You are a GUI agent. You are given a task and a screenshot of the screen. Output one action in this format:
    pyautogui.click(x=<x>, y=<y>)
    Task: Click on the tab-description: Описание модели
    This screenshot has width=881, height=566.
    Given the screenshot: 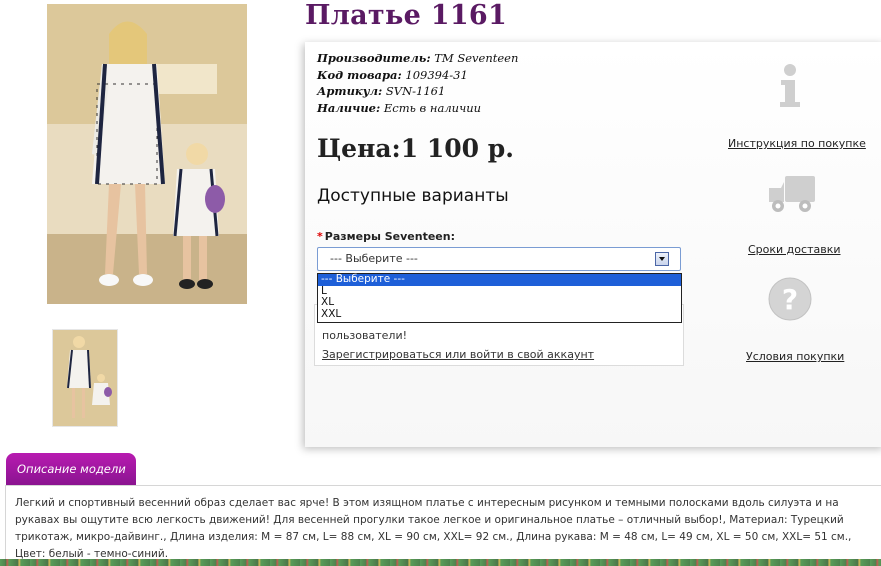 What is the action you would take?
    pyautogui.click(x=71, y=469)
    